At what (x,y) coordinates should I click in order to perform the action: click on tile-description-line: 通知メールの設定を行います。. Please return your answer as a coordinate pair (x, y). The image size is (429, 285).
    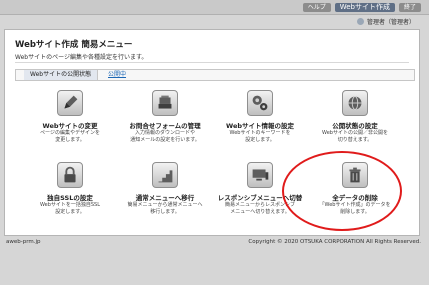
    Looking at the image, I should click on (165, 140).